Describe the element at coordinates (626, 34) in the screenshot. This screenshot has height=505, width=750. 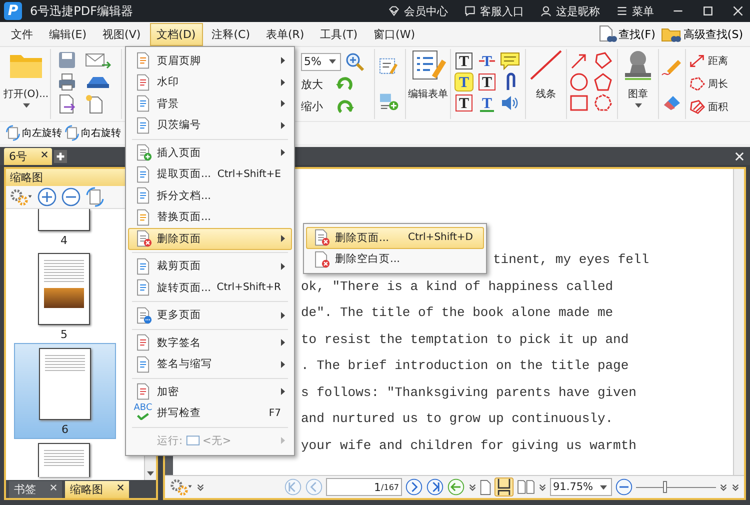
I see `find-button: 查找(F)` at that location.